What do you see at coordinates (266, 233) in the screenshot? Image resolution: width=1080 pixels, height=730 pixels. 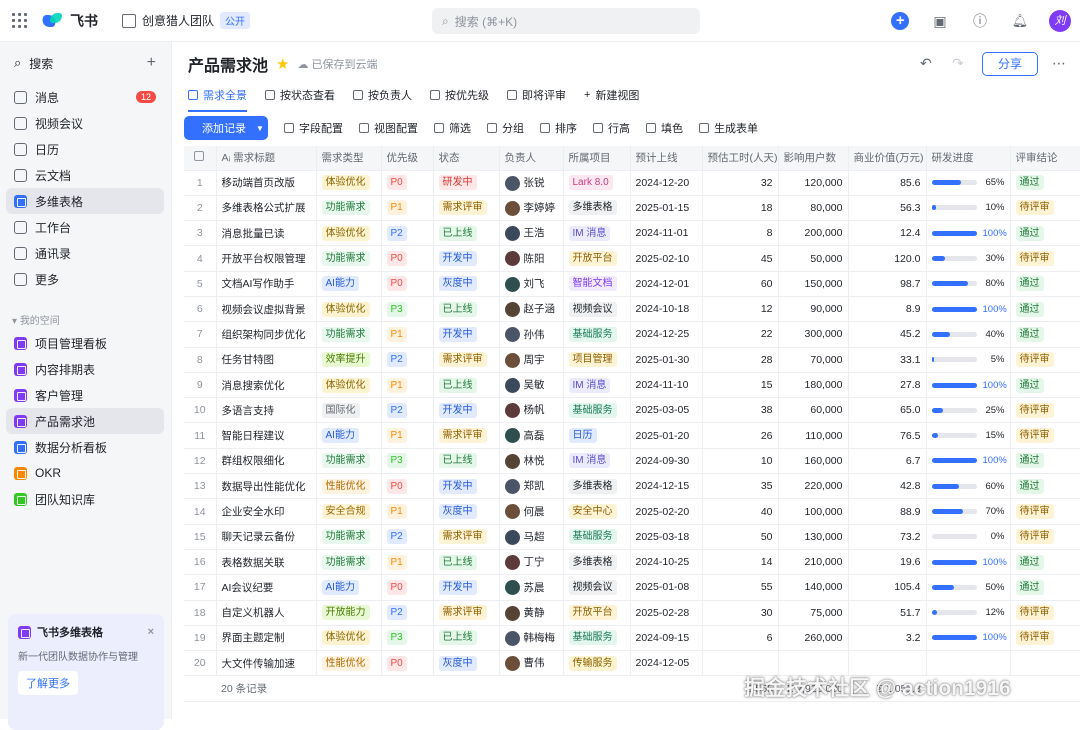 I see `cell-title: 消息批量已读` at bounding box center [266, 233].